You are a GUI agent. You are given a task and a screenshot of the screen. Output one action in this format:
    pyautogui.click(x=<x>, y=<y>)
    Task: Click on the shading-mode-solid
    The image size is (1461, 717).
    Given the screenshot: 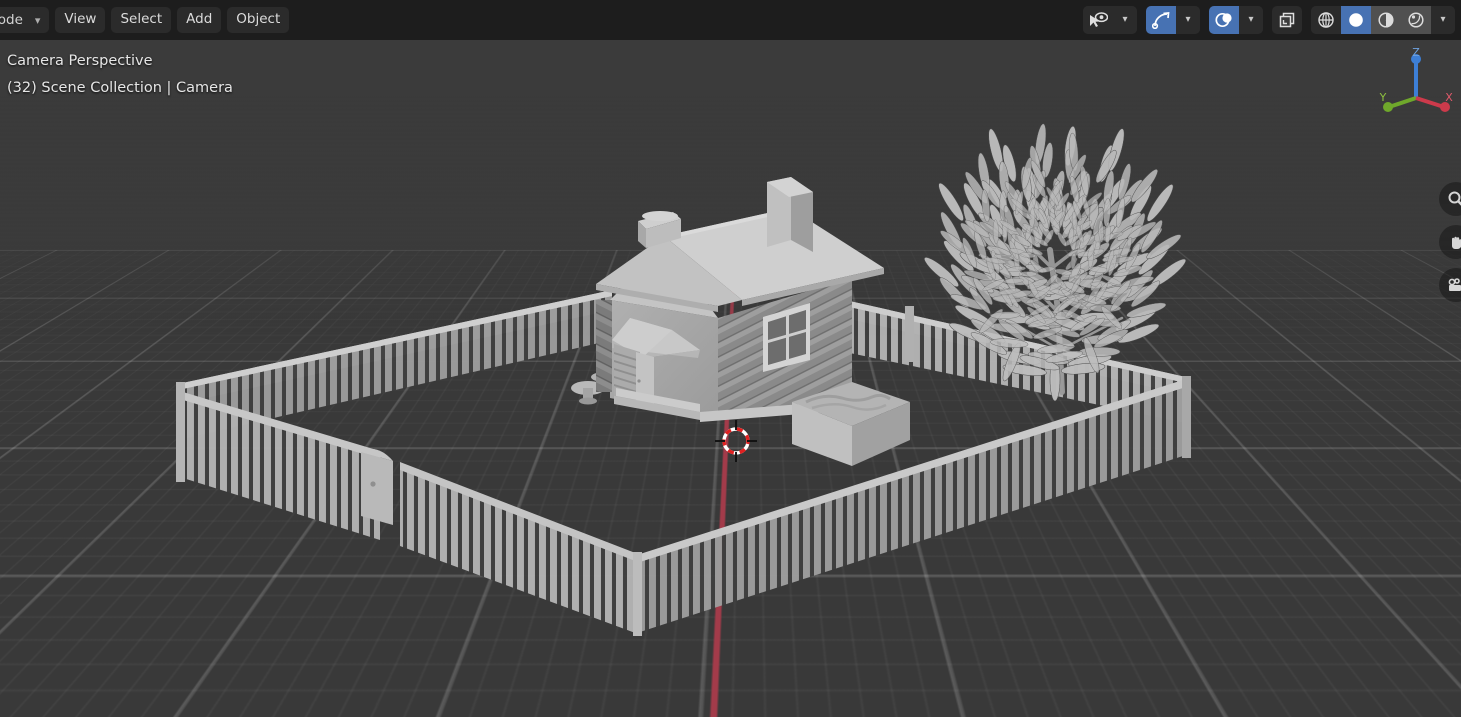 What is the action you would take?
    pyautogui.click(x=1356, y=20)
    